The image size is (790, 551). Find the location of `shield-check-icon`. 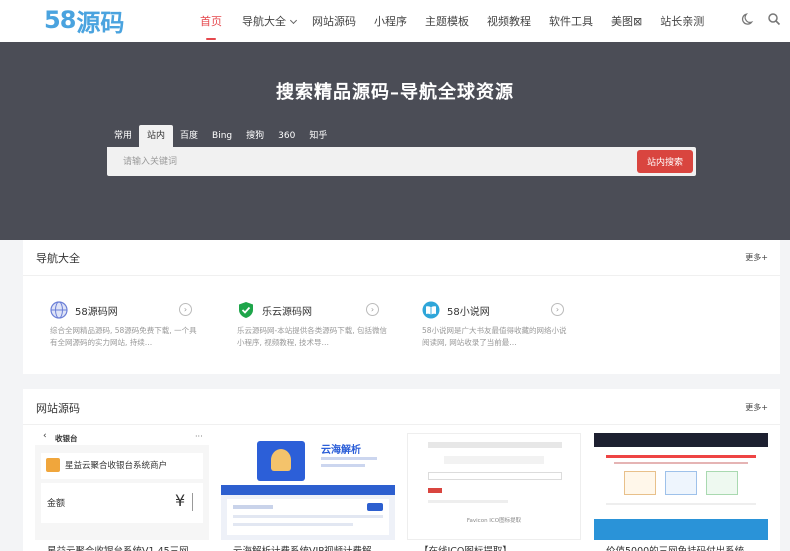

shield-check-icon is located at coordinates (246, 310).